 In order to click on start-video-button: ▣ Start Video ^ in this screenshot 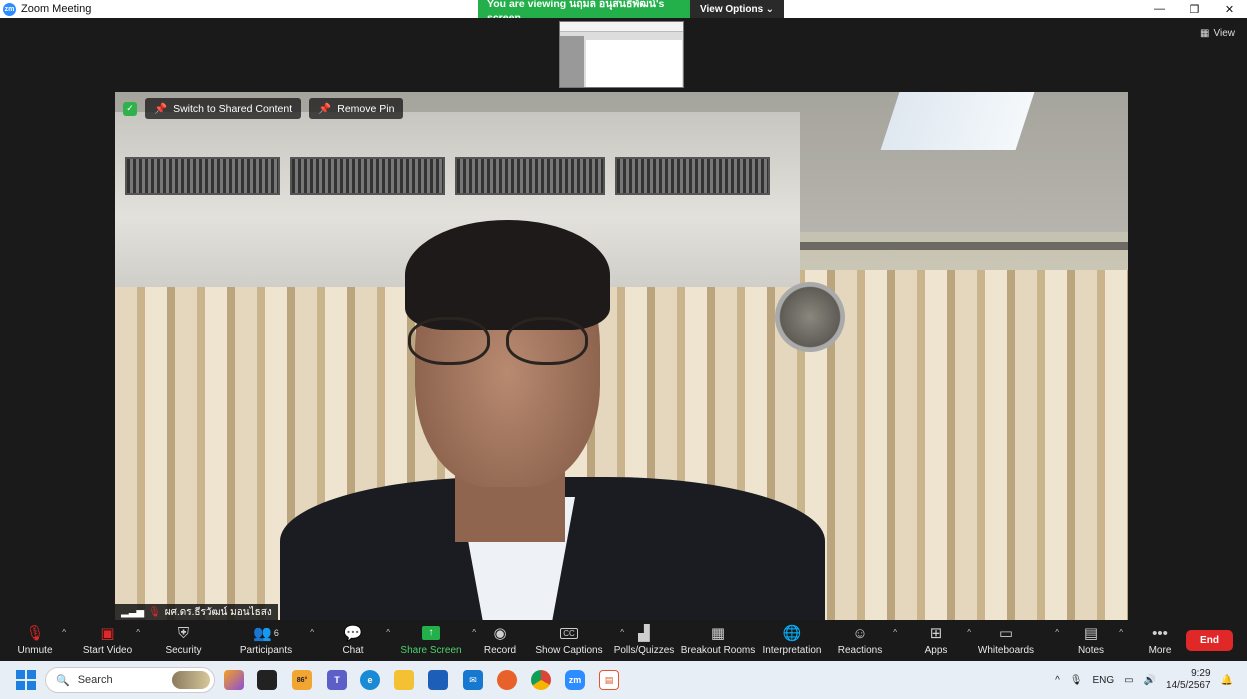, I will do `click(107, 640)`.